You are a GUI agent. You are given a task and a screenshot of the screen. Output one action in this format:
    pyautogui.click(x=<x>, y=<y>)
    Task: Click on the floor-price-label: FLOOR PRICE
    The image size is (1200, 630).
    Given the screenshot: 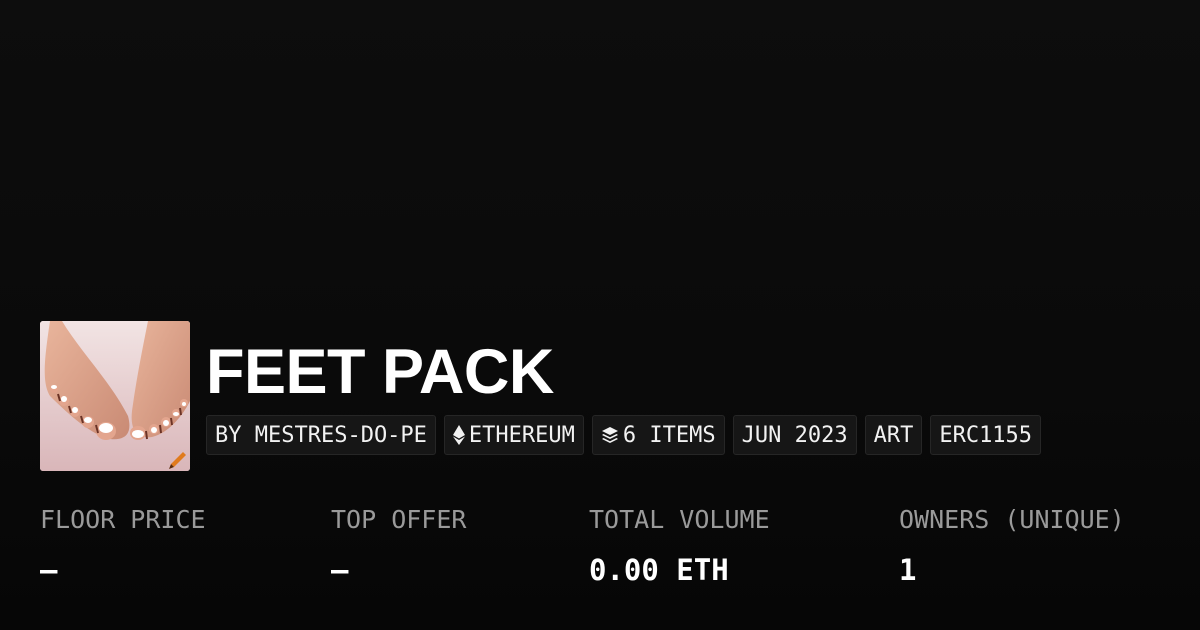 What is the action you would take?
    pyautogui.click(x=123, y=519)
    